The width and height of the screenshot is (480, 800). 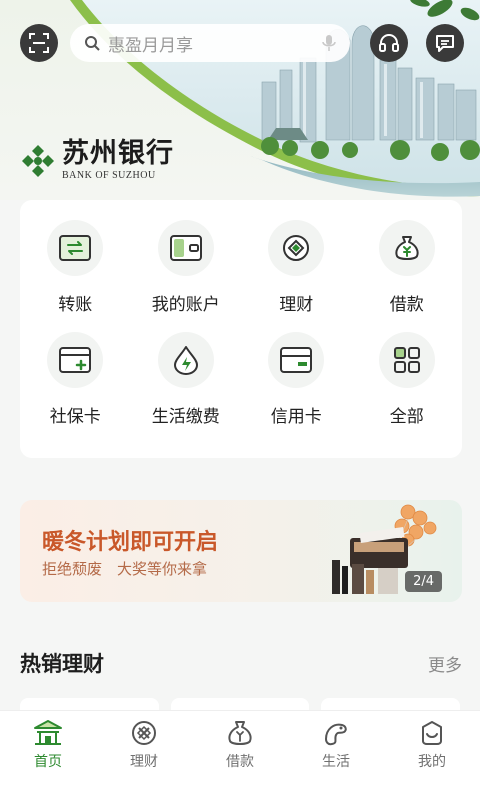 What do you see at coordinates (109, 175) in the screenshot?
I see `bank-name-en: BANK OF SUZHOU` at bounding box center [109, 175].